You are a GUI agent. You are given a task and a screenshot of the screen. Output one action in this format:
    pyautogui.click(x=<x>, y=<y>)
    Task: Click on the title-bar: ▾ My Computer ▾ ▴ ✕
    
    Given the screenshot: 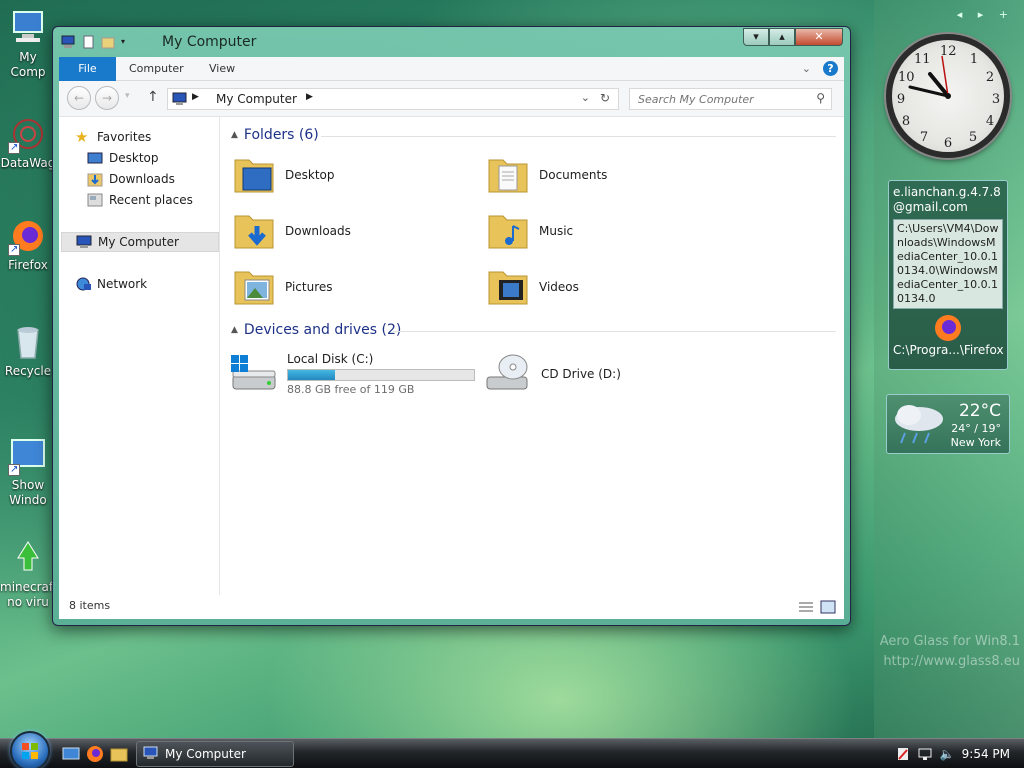 What is the action you would take?
    pyautogui.click(x=451, y=42)
    